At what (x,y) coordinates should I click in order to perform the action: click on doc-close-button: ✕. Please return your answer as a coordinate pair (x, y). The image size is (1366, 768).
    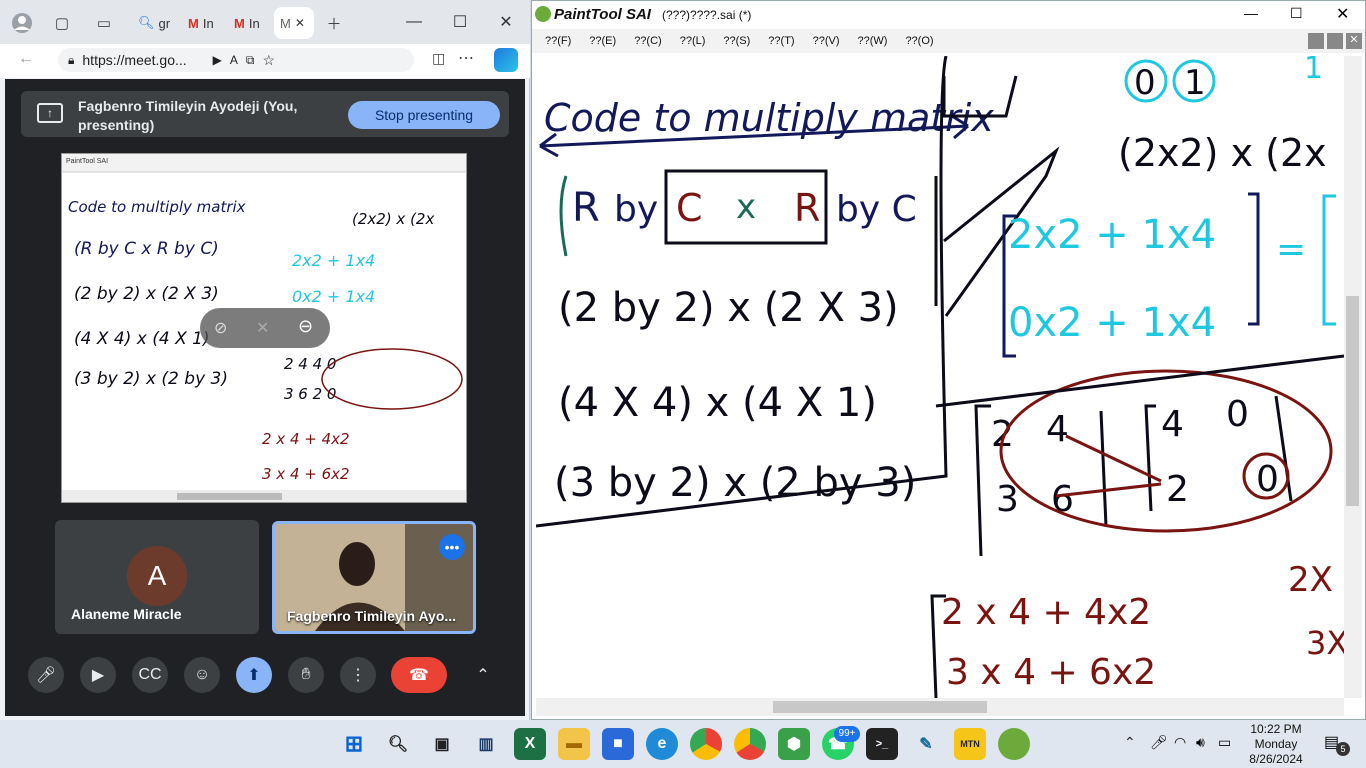
    Looking at the image, I should click on (1354, 41).